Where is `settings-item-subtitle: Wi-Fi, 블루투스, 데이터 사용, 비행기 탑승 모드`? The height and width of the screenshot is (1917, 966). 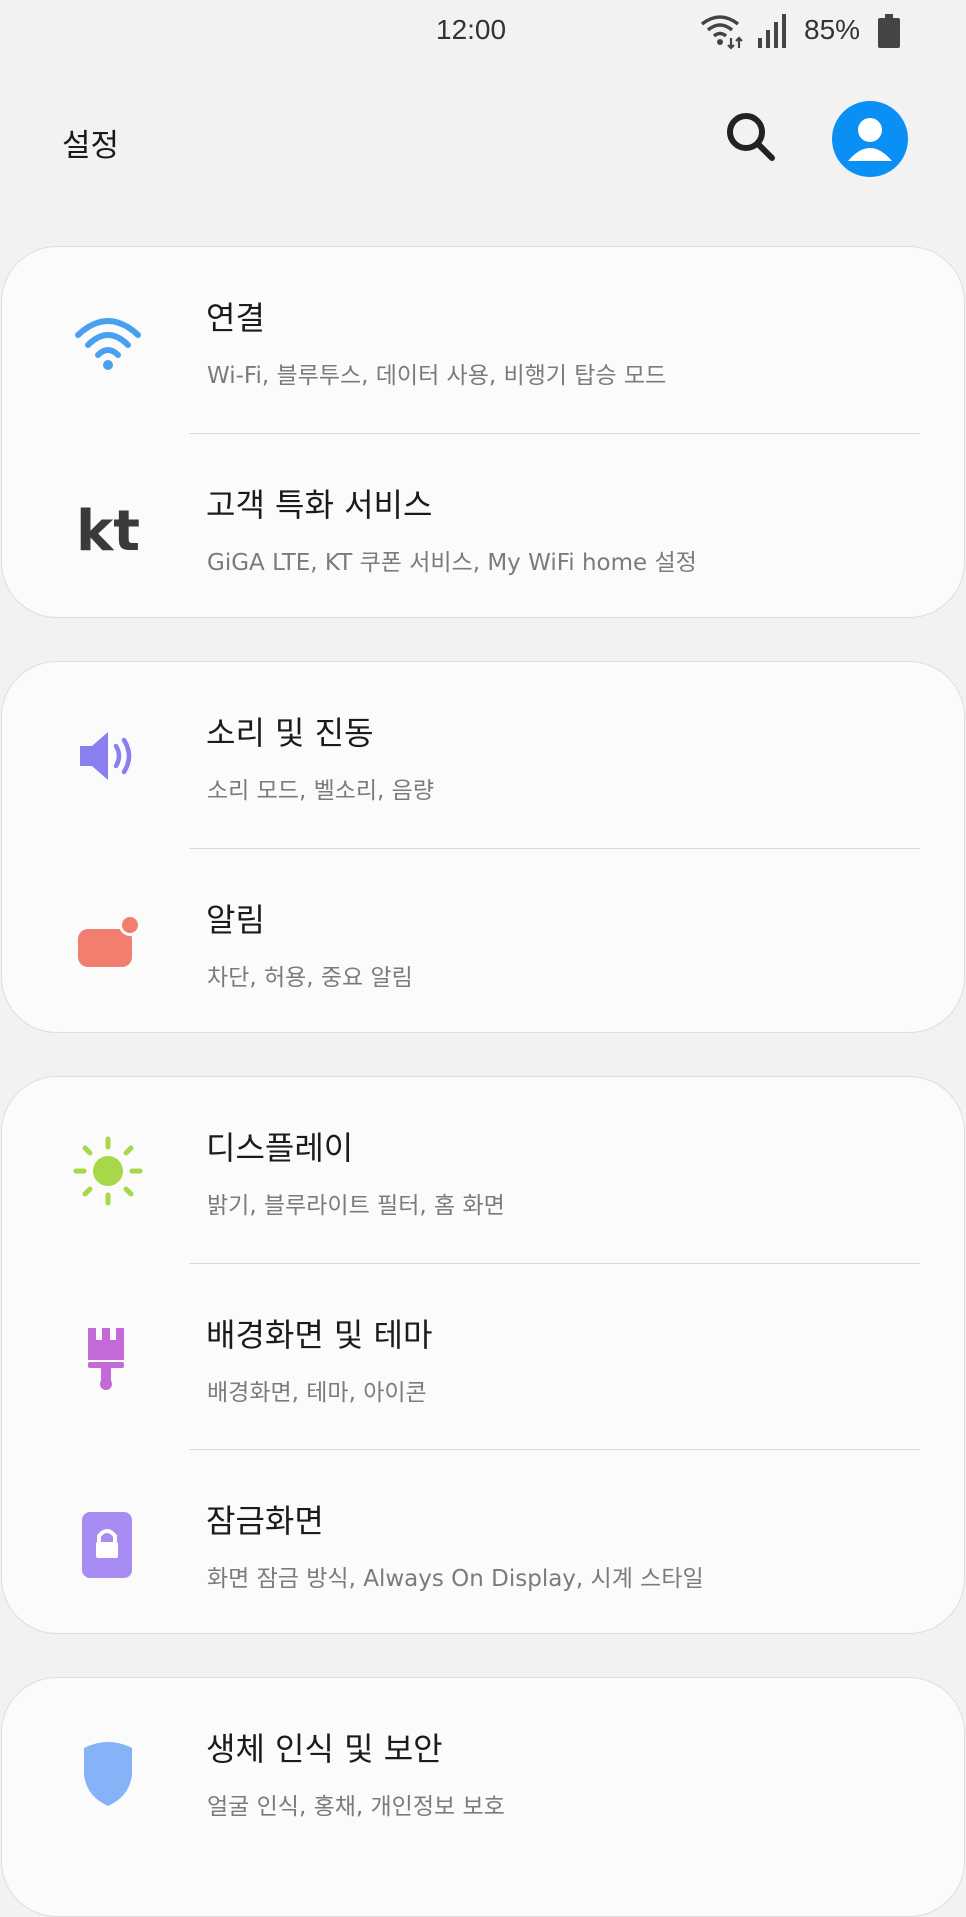
settings-item-subtitle: Wi-Fi, 블루투스, 데이터 사용, 비행기 탑승 모드 is located at coordinates (437, 376).